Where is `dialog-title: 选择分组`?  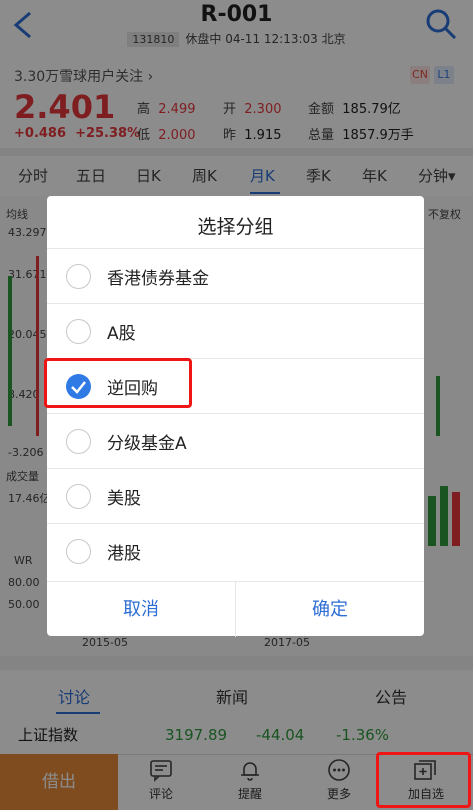 dialog-title: 选择分组 is located at coordinates (235, 227).